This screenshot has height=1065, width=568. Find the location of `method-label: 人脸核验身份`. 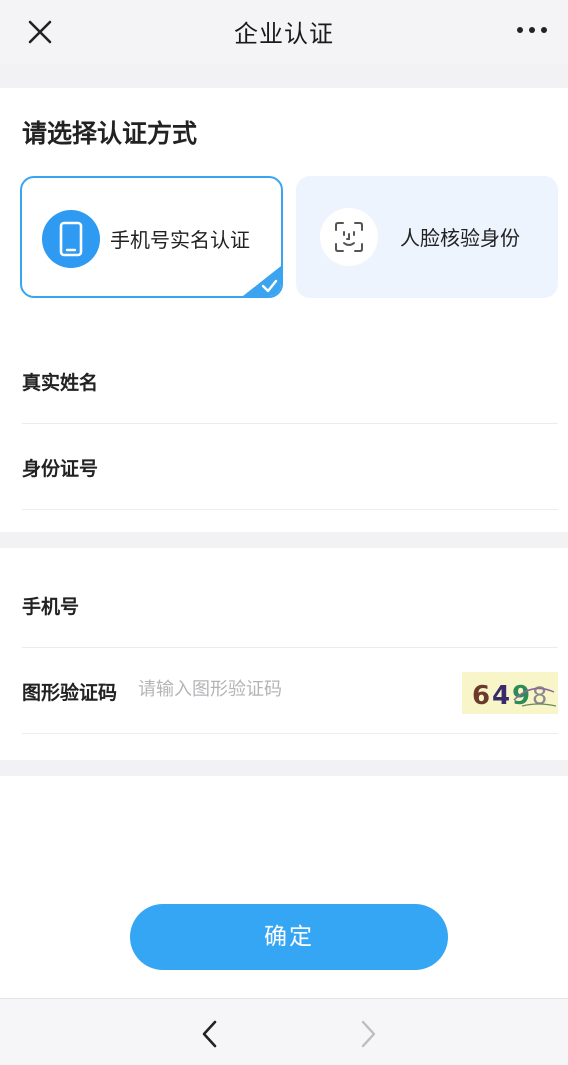

method-label: 人脸核验身份 is located at coordinates (460, 238).